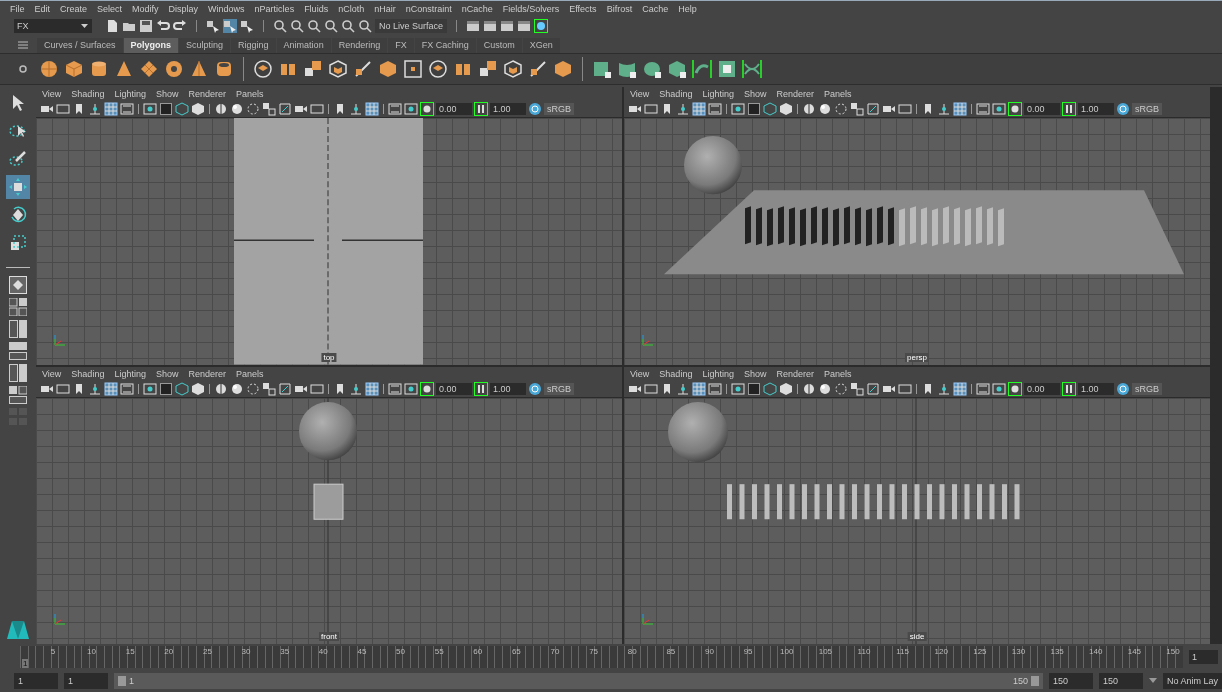 The height and width of the screenshot is (692, 1222). I want to click on xray-icon, so click(873, 109).